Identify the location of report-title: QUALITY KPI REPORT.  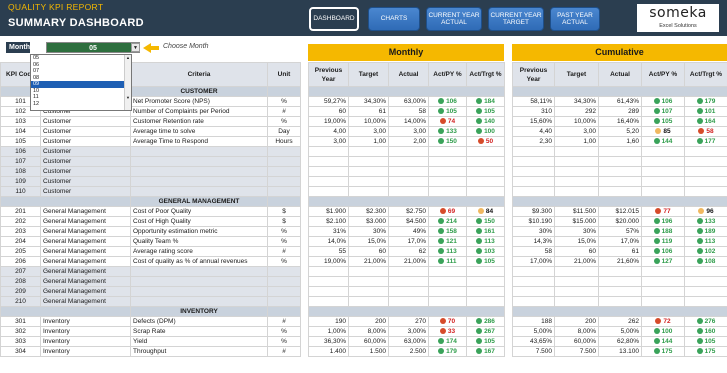
(56, 7).